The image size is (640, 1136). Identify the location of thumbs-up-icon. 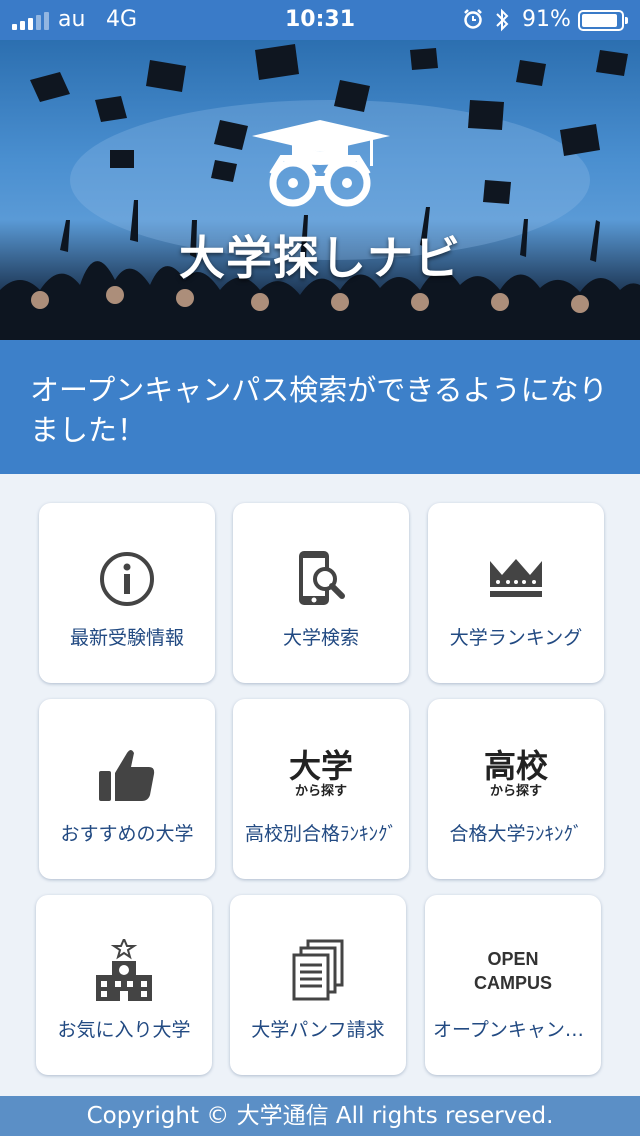
(127, 775).